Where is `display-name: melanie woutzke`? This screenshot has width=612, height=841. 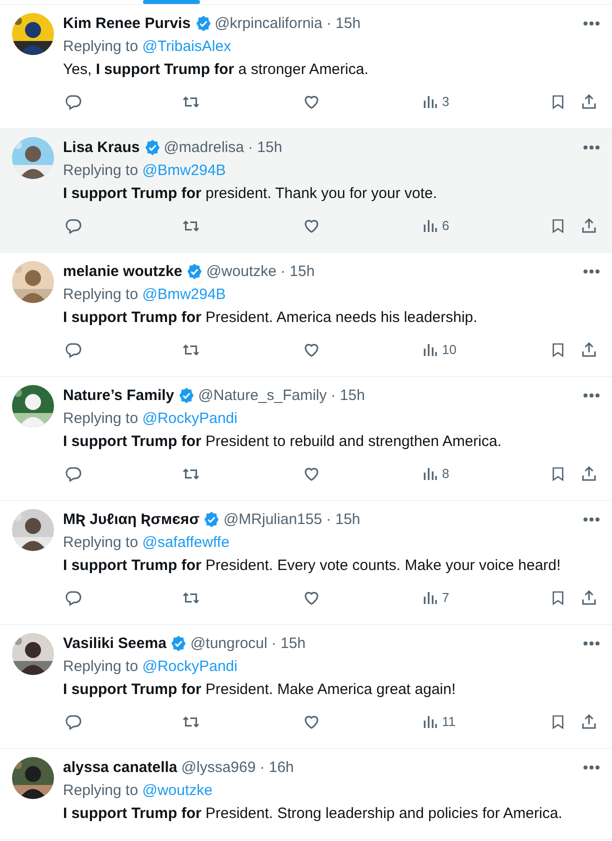 display-name: melanie woutzke is located at coordinates (122, 271).